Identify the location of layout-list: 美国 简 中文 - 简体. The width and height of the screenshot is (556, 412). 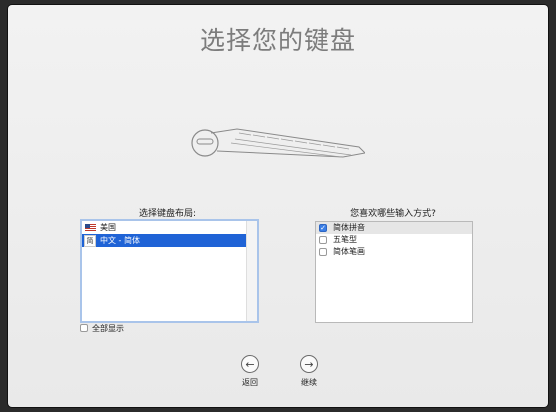
(164, 271).